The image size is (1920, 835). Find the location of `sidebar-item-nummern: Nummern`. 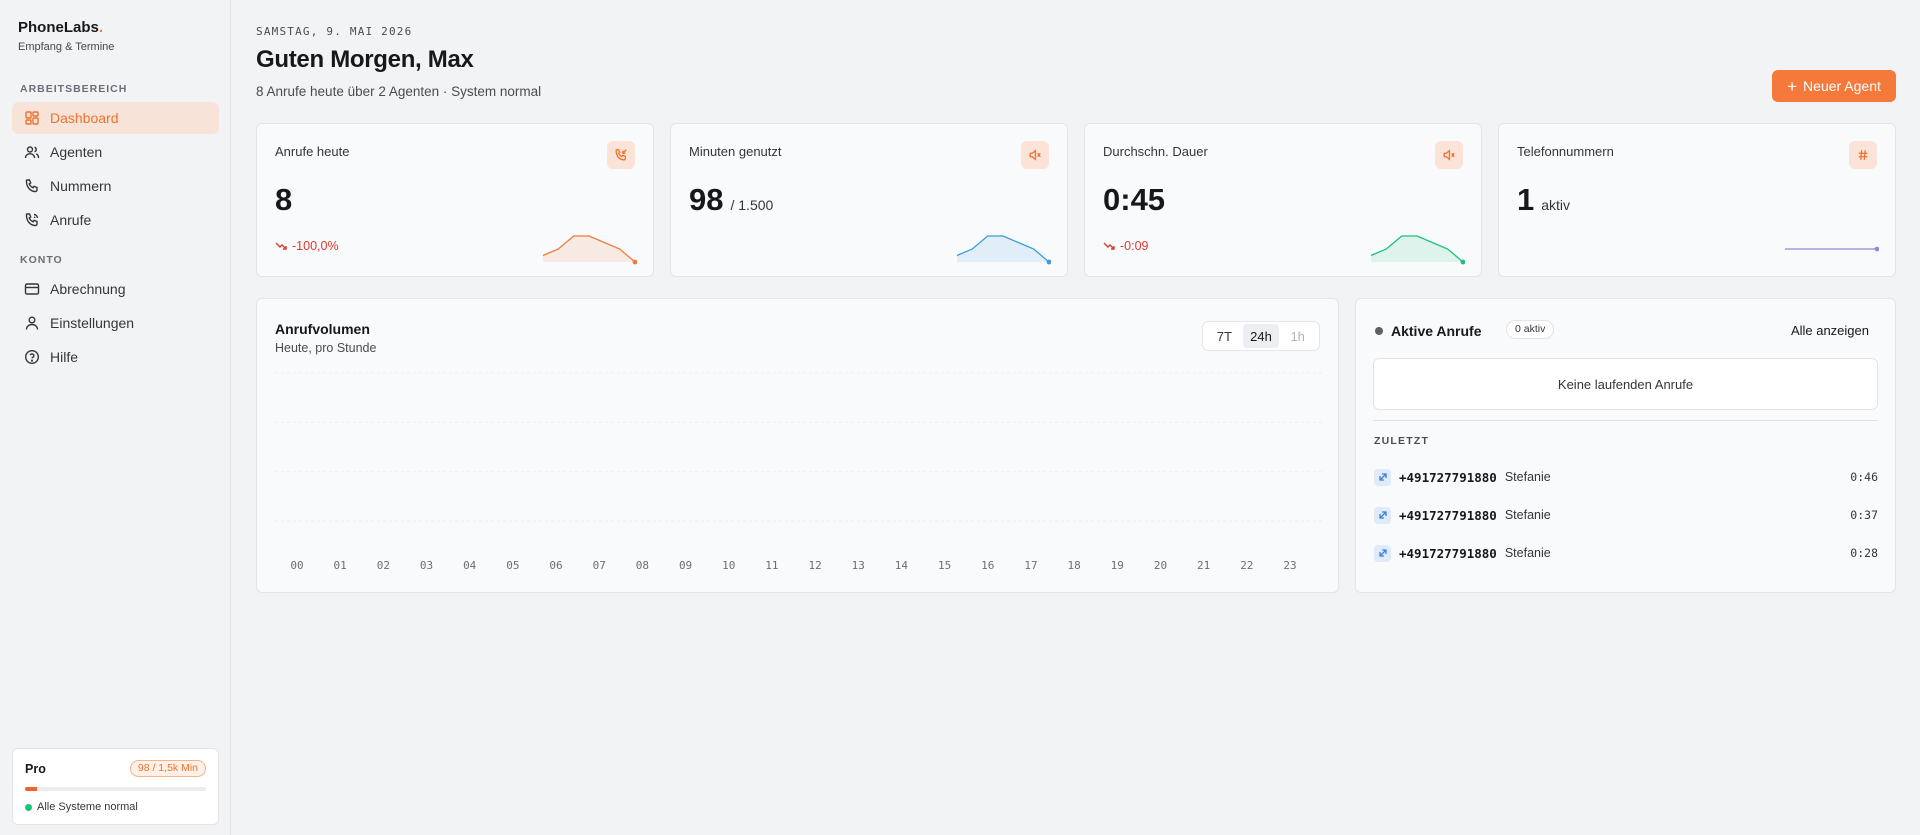

sidebar-item-nummern: Nummern is located at coordinates (115, 186).